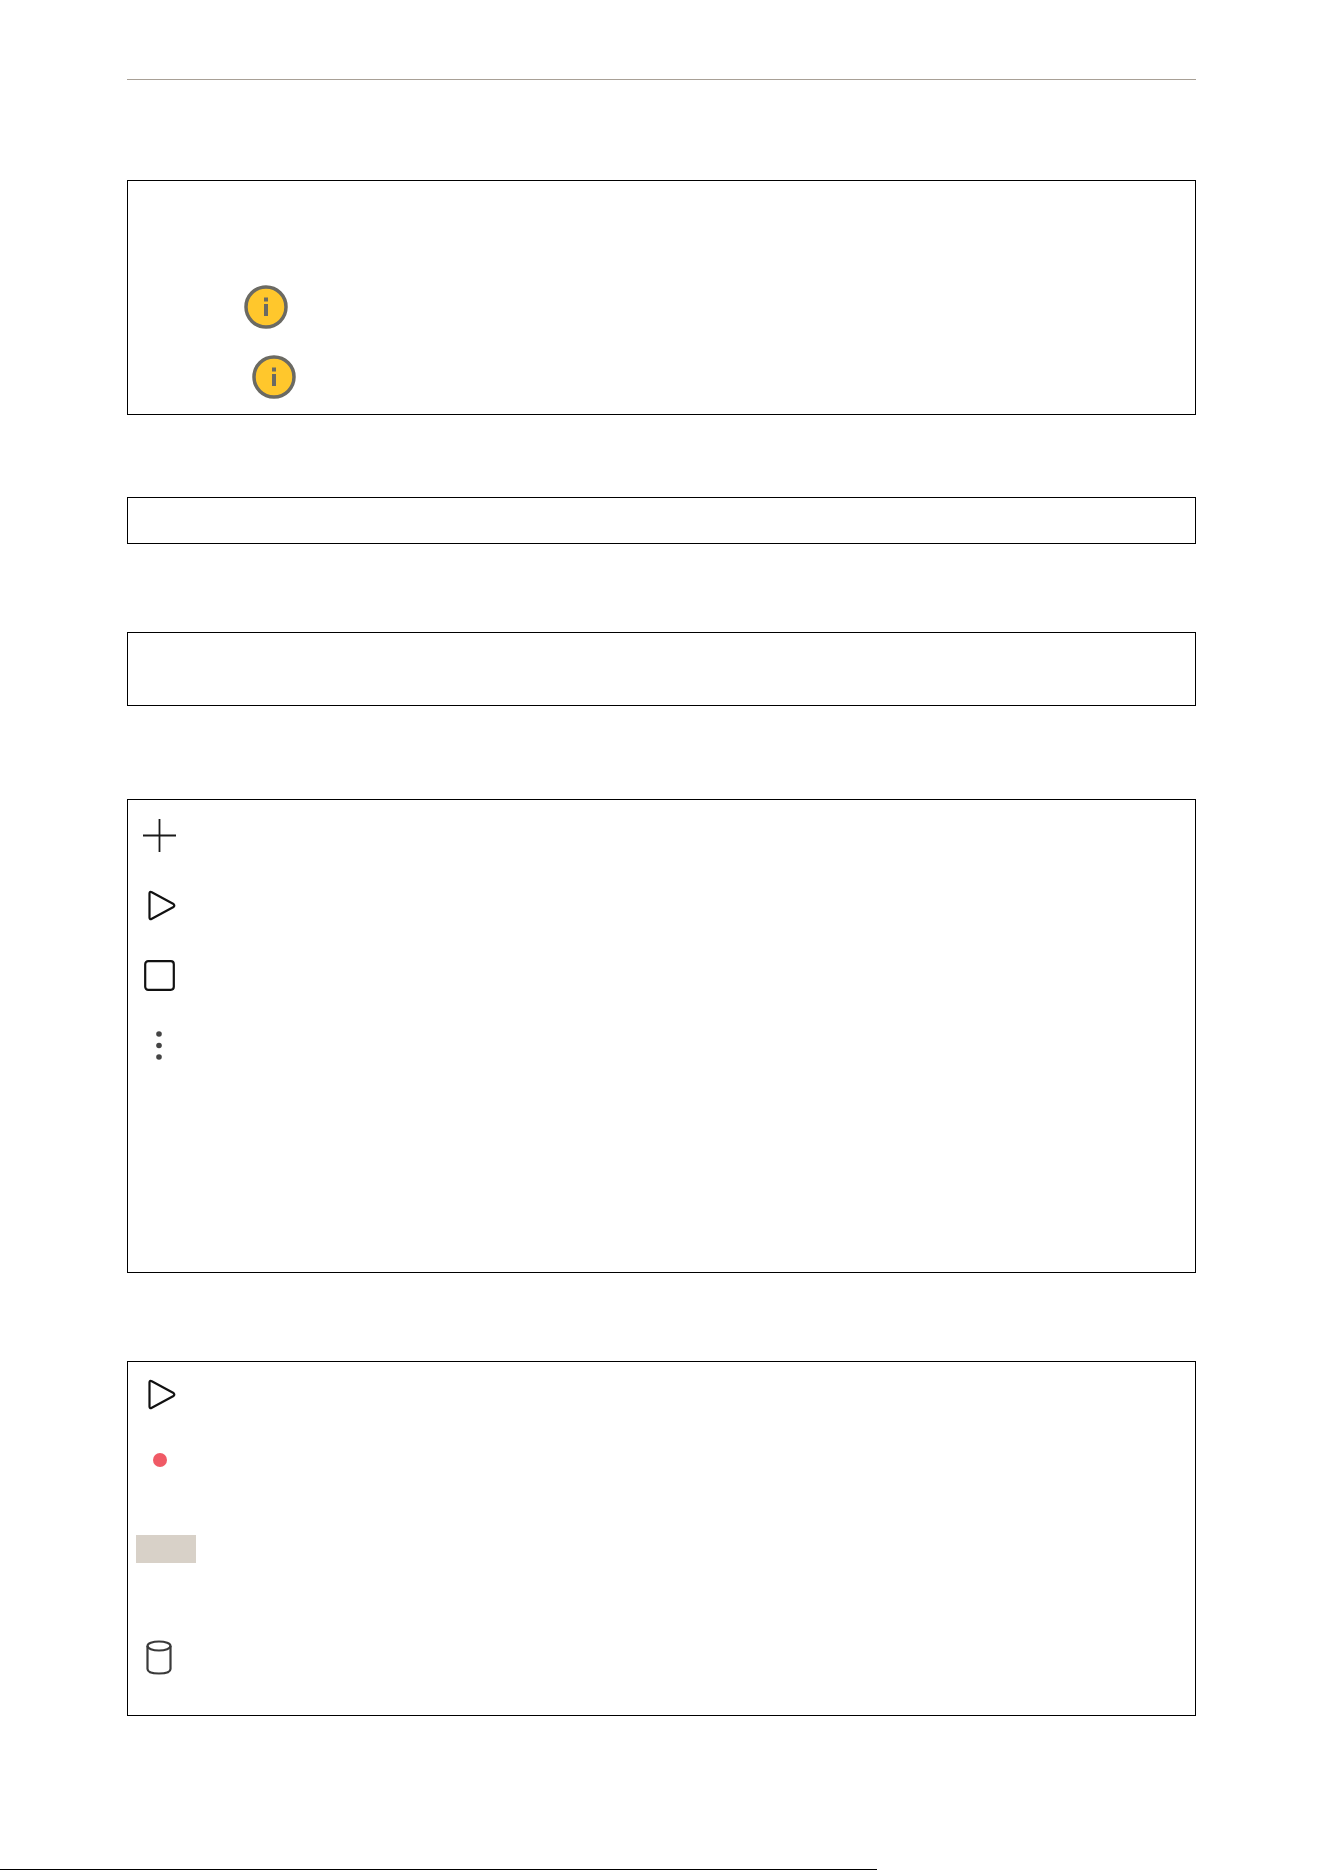  What do you see at coordinates (159, 1657) in the screenshot?
I see `cylinder-icon` at bounding box center [159, 1657].